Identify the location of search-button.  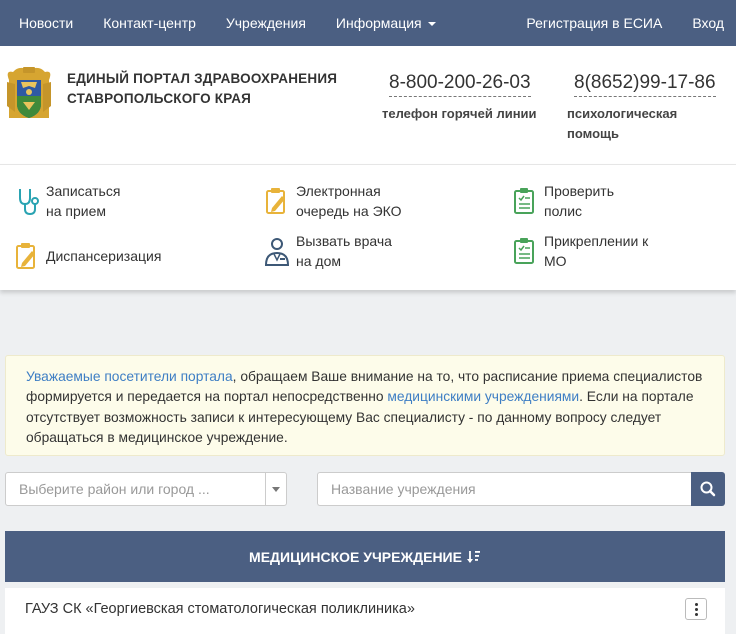
(708, 489).